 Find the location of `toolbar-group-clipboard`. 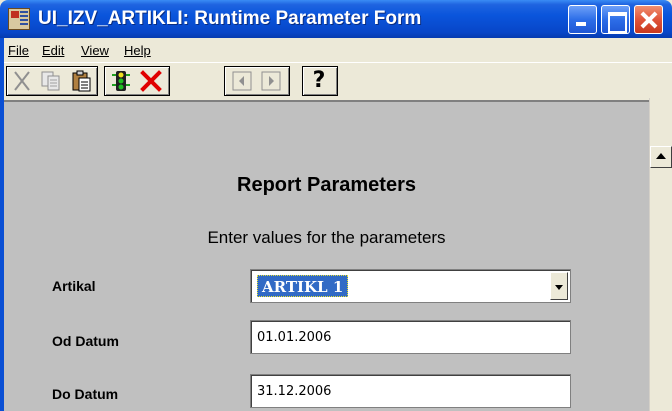

toolbar-group-clipboard is located at coordinates (52, 81).